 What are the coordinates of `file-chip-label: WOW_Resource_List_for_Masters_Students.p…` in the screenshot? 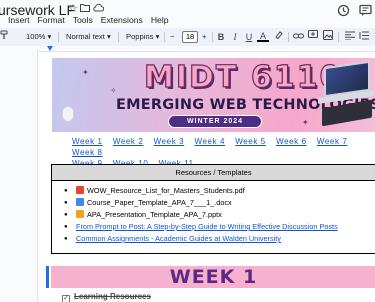 It's located at (166, 190).